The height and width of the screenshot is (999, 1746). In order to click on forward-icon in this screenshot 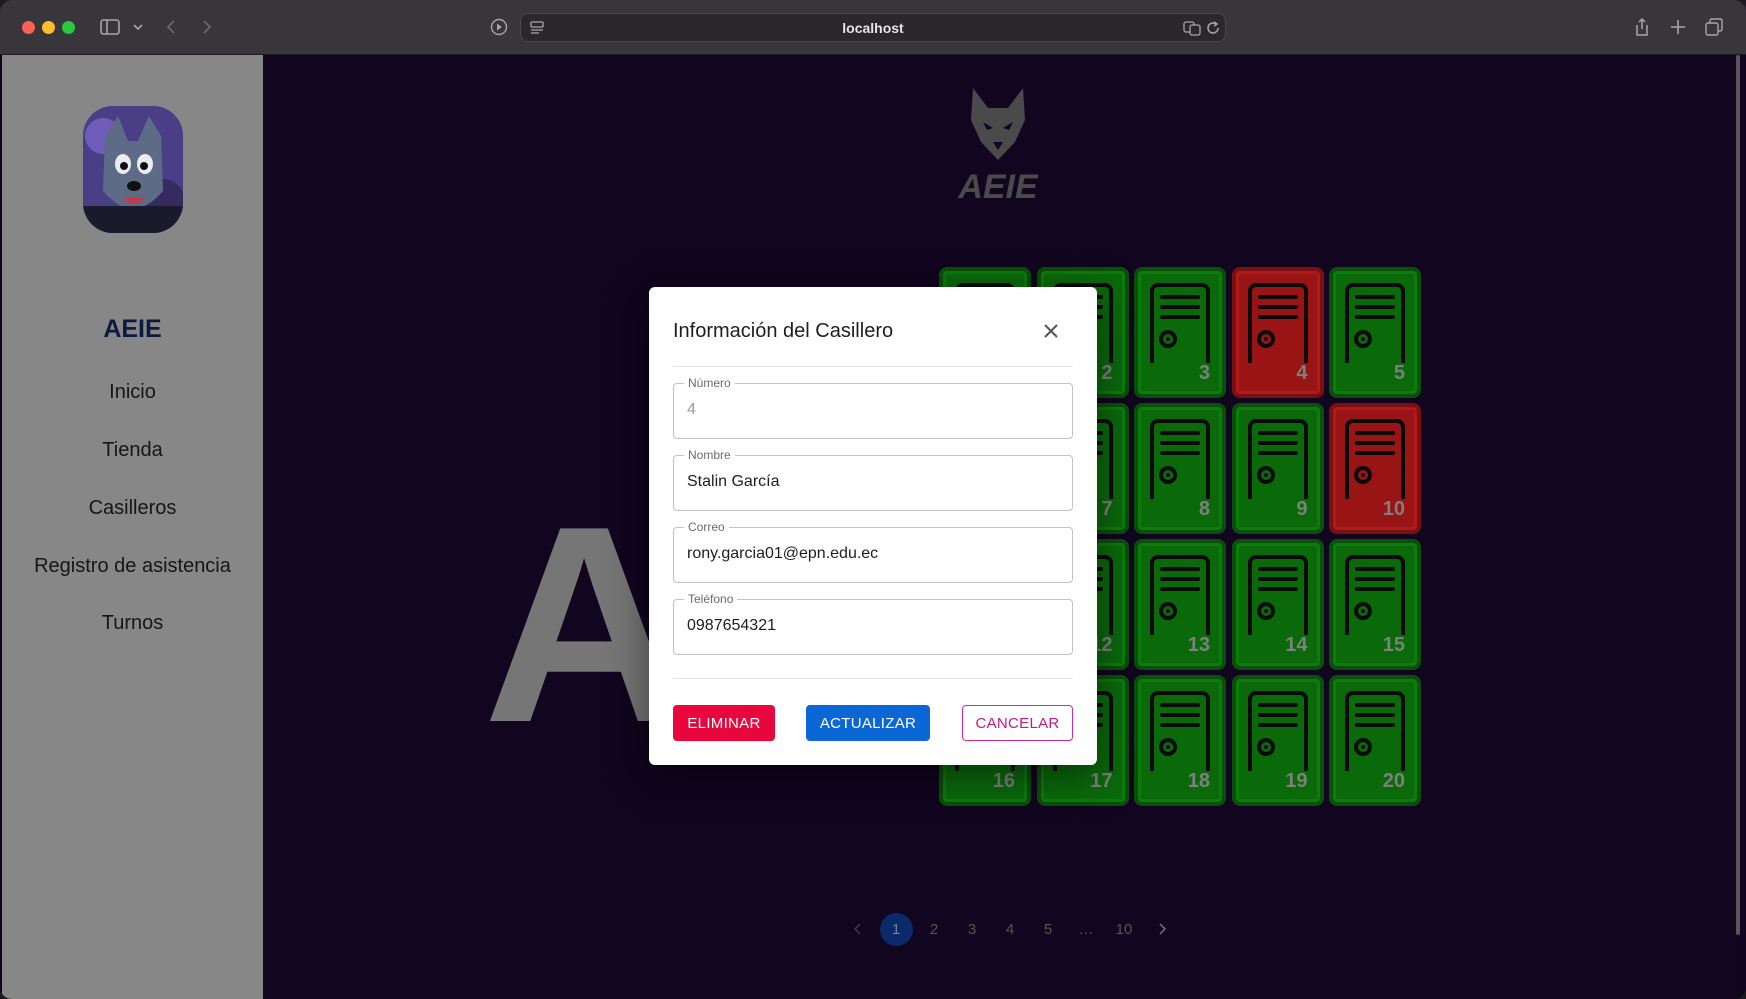, I will do `click(207, 27)`.